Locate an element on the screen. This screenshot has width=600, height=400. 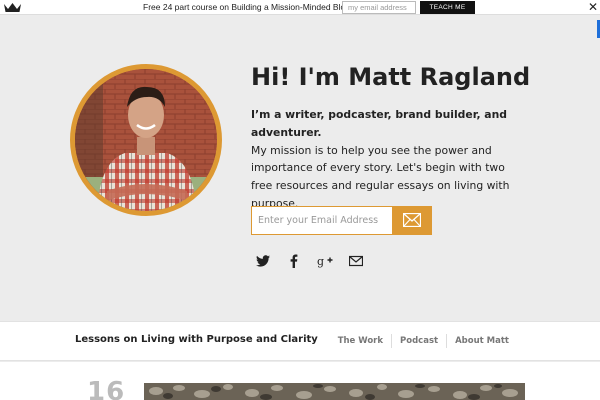
email-icon is located at coordinates (356, 261).